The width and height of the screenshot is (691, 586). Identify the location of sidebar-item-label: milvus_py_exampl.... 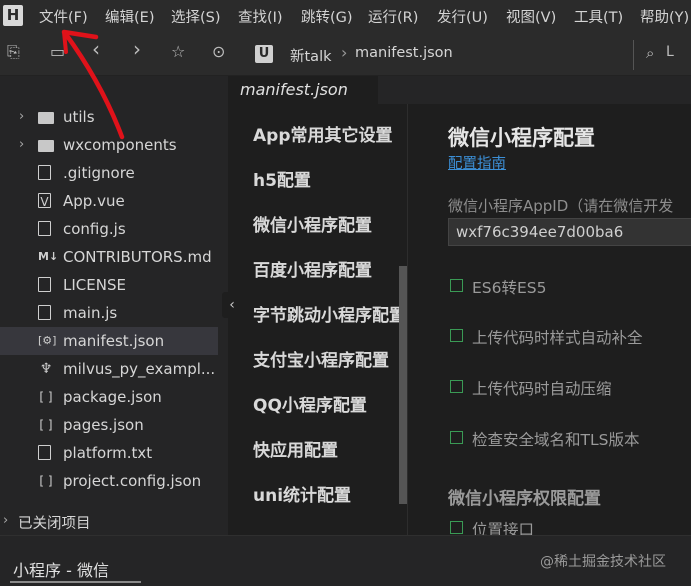
(139, 369).